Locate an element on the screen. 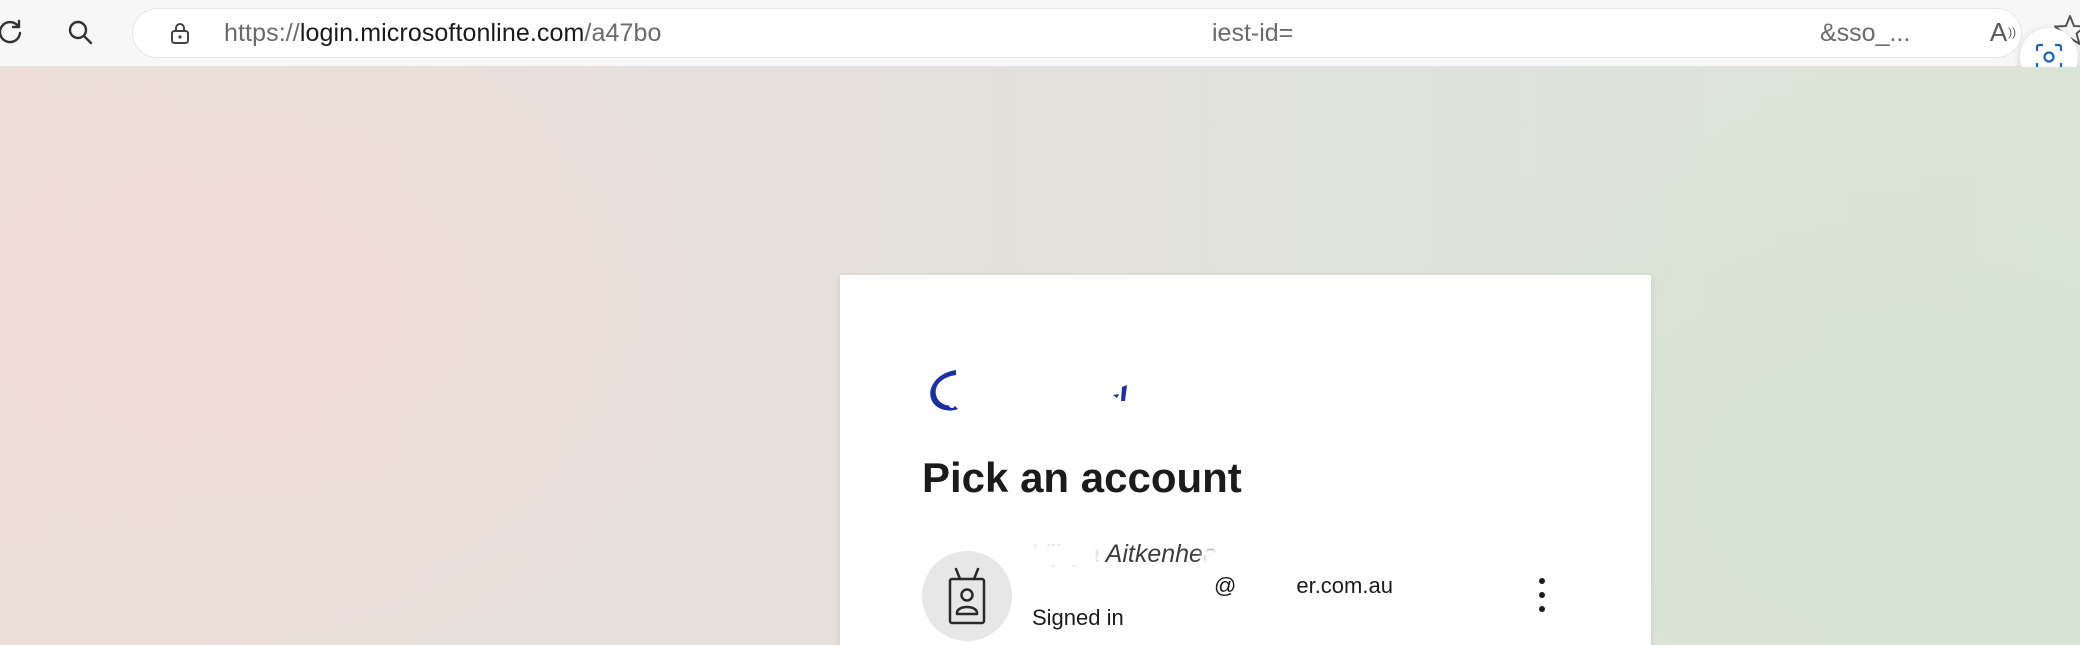 Image resolution: width=2080 pixels, height=645 pixels. account-status: Signed in is located at coordinates (1078, 617).